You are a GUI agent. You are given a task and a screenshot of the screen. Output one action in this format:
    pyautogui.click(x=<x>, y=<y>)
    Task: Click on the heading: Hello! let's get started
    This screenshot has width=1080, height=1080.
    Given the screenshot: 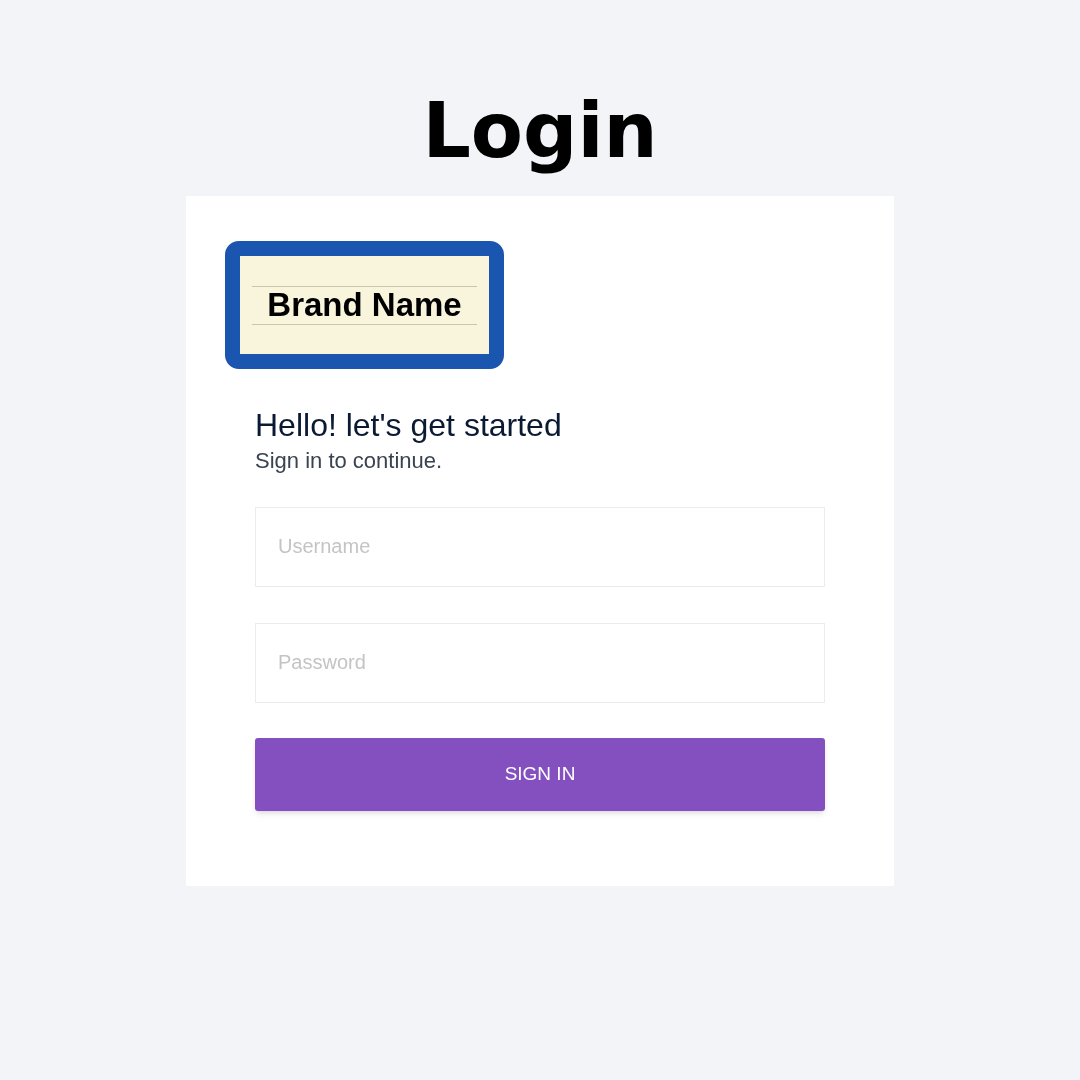 What is the action you would take?
    pyautogui.click(x=409, y=425)
    